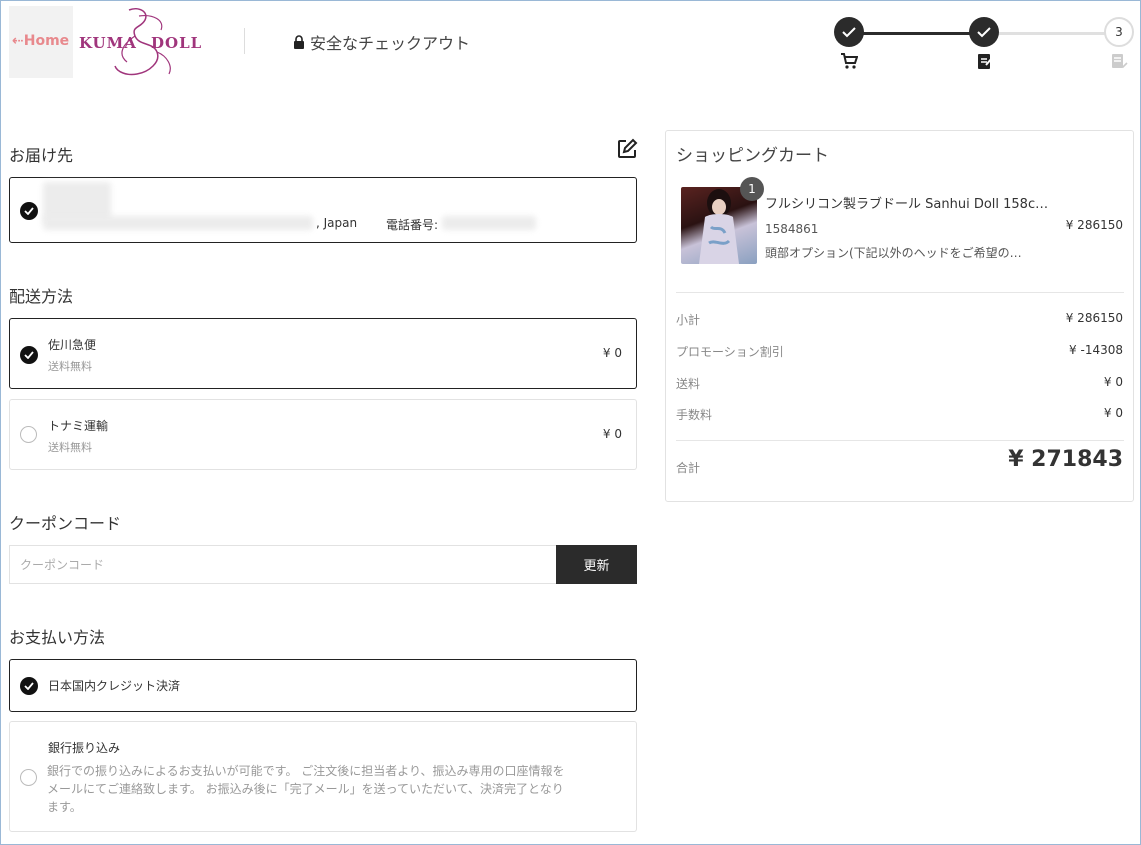 The width and height of the screenshot is (1141, 845). I want to click on logo-text-kuma: KUMA, so click(108, 43).